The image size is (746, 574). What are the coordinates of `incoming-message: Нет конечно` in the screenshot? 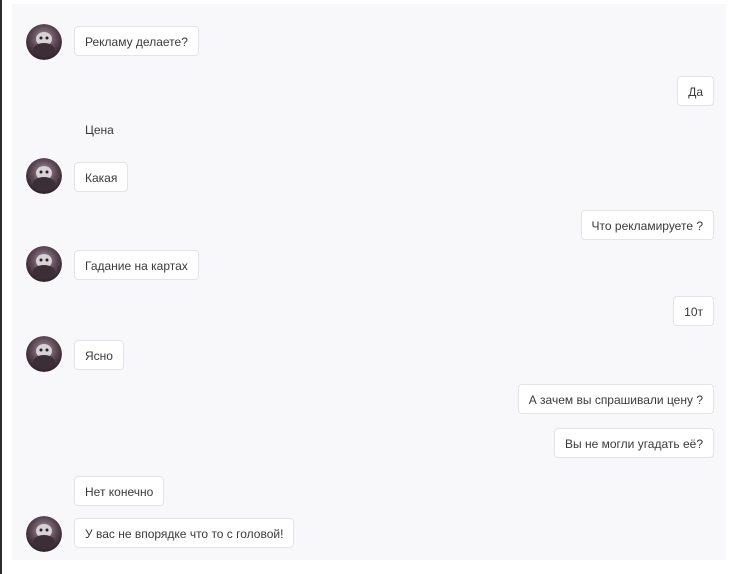 It's located at (119, 491).